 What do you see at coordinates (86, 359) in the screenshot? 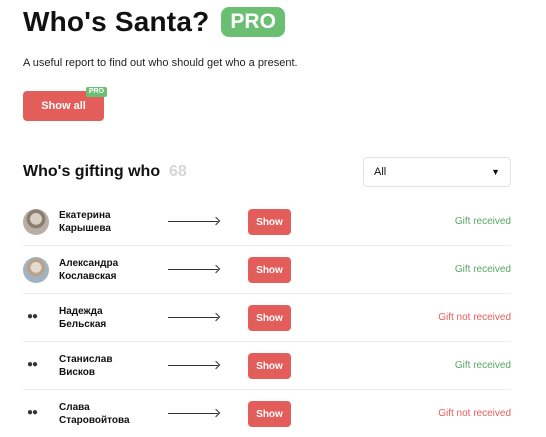
I see `first-name: Станислав` at bounding box center [86, 359].